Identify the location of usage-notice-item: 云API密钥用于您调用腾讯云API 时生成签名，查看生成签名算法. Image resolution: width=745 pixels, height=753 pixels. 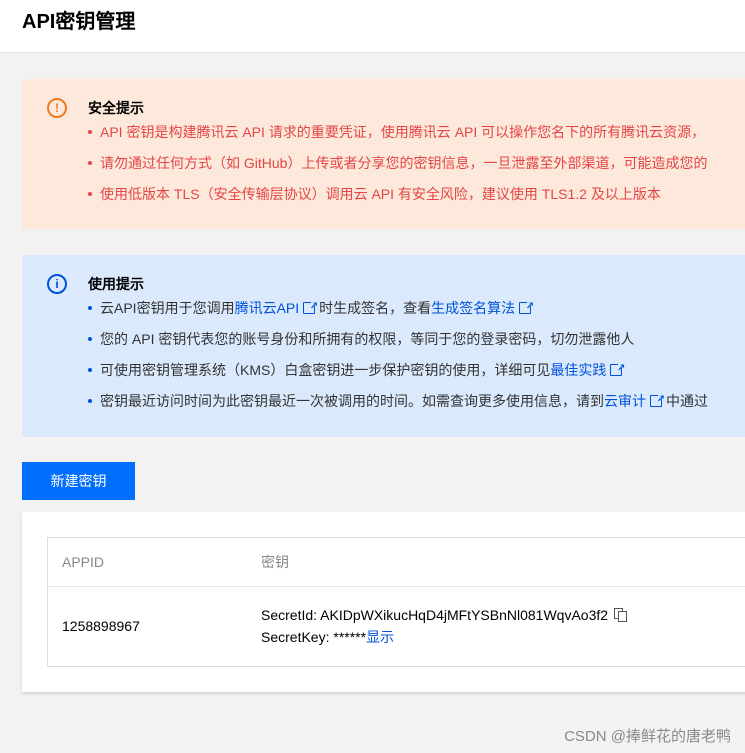
(398, 312).